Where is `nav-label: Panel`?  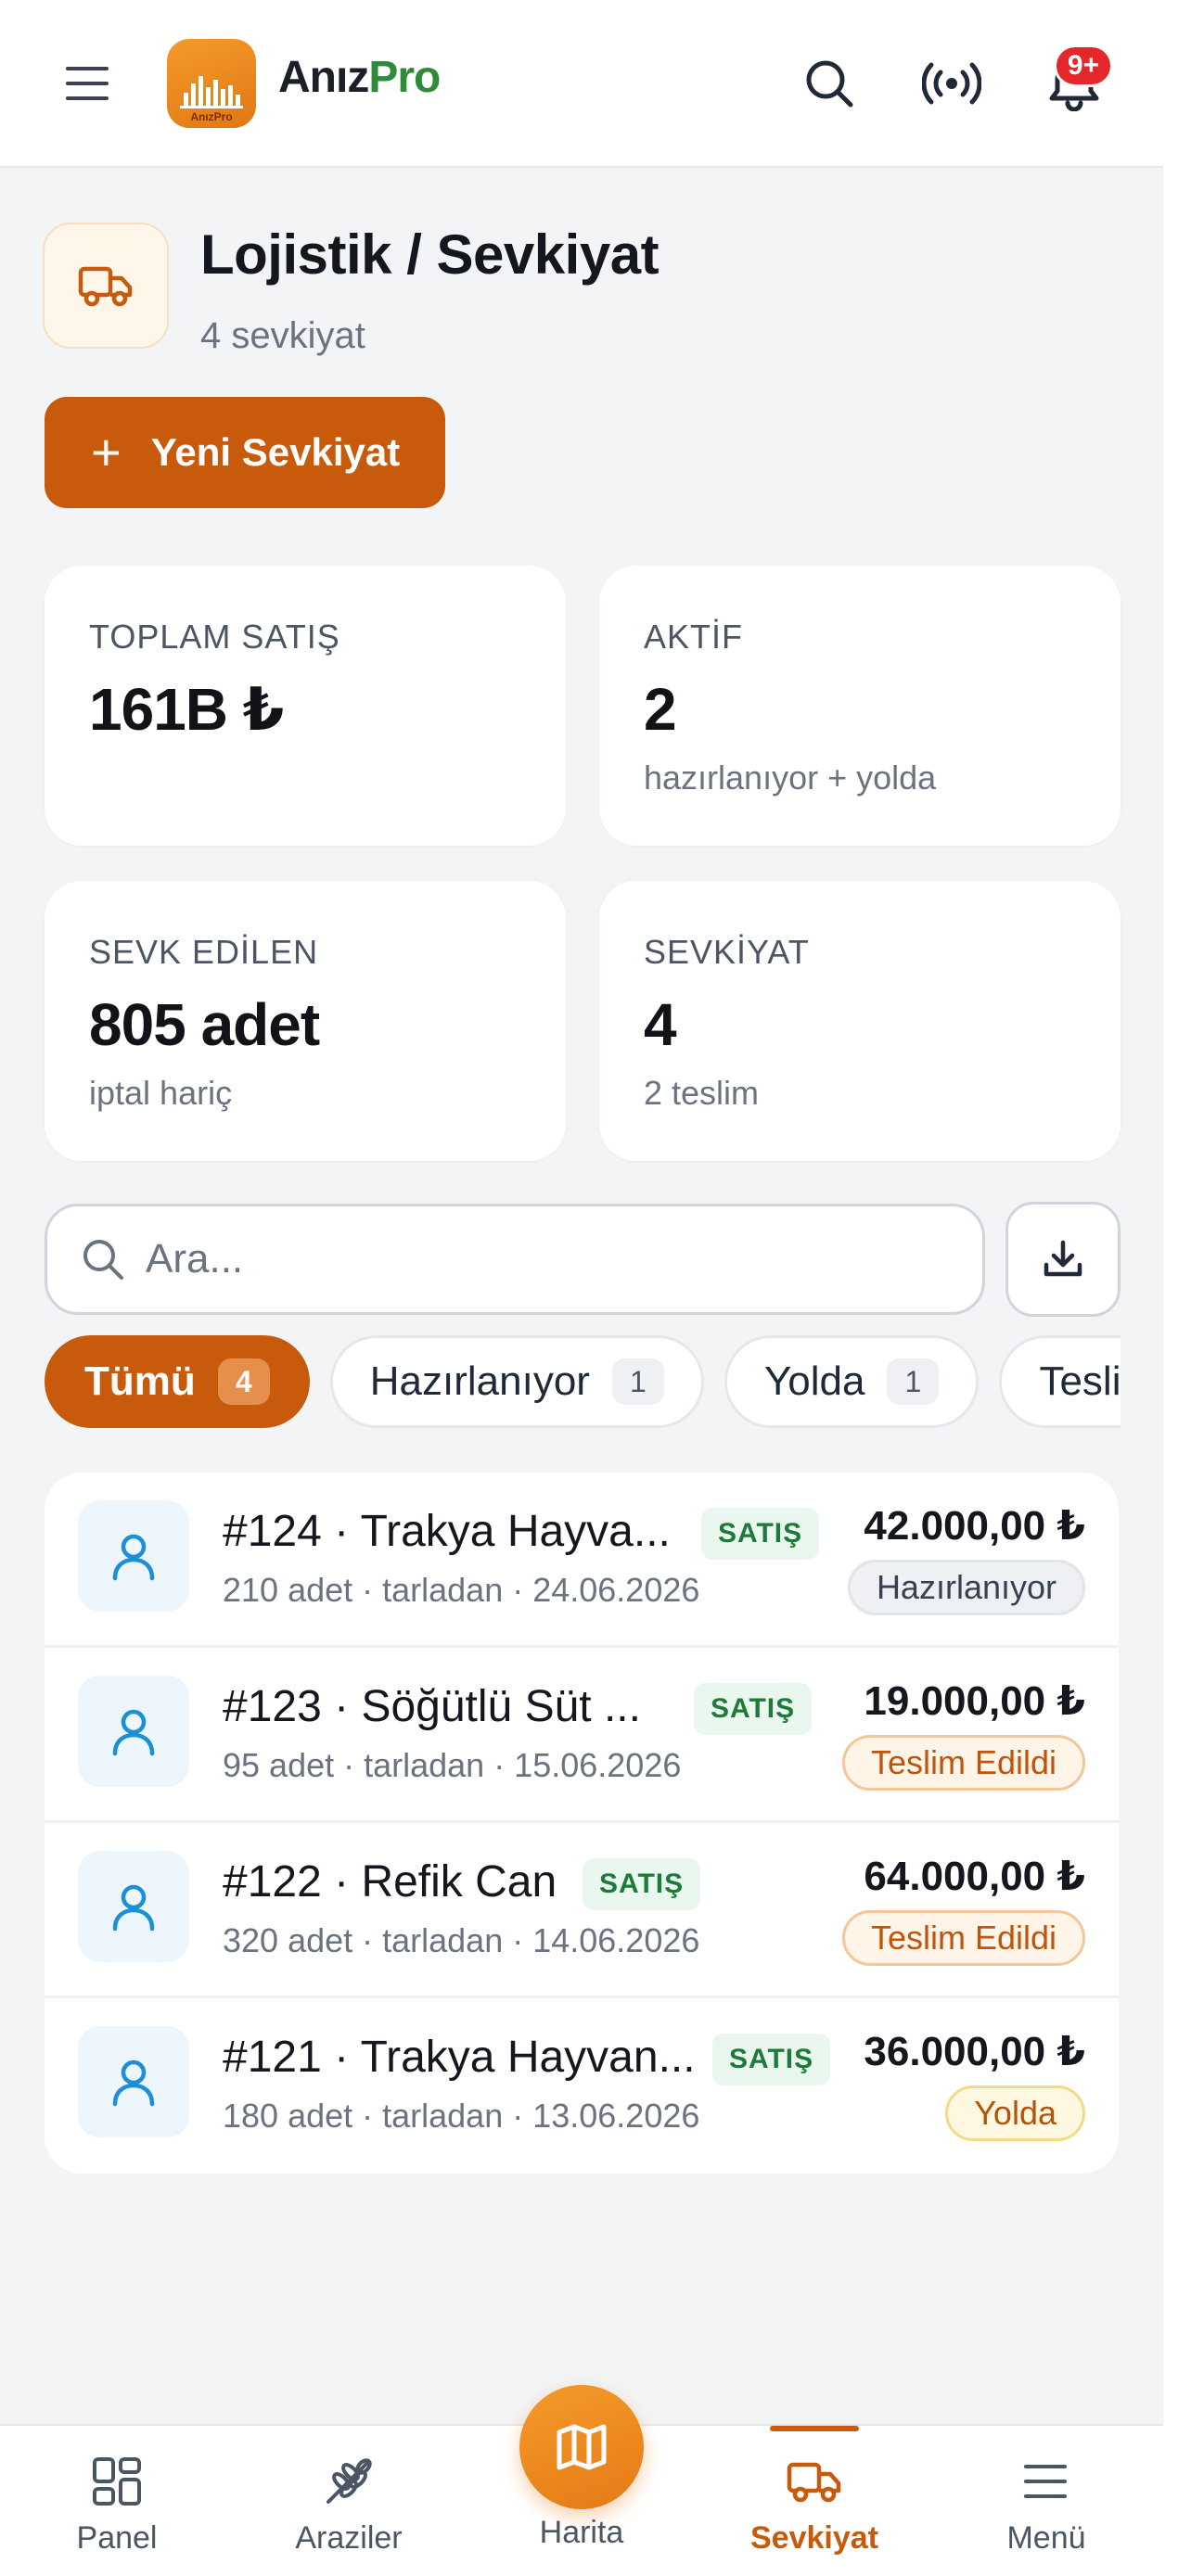 nav-label: Panel is located at coordinates (117, 2538).